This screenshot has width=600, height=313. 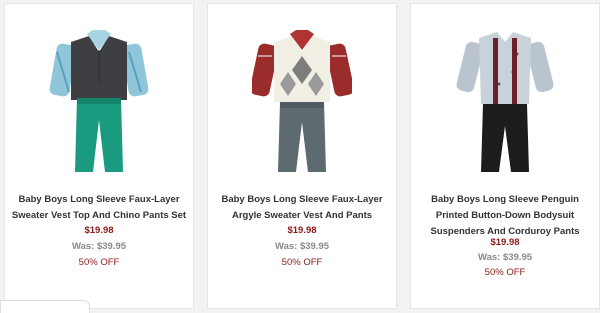 I want to click on outfit-suspenders-image, so click(x=505, y=102).